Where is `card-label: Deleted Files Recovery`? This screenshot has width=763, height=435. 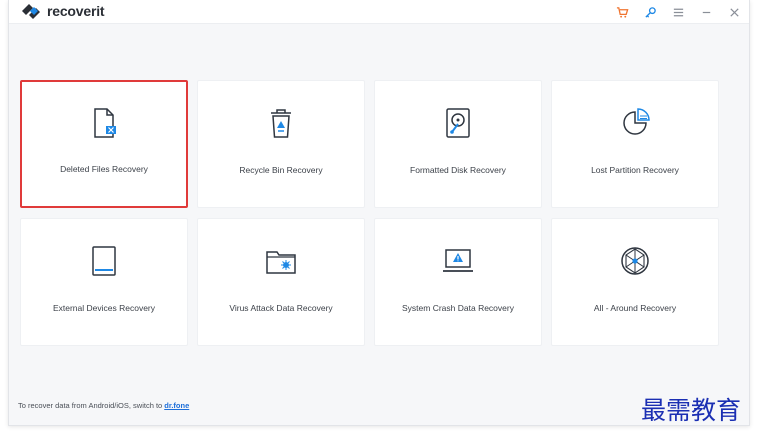
card-label: Deleted Files Recovery is located at coordinates (104, 169).